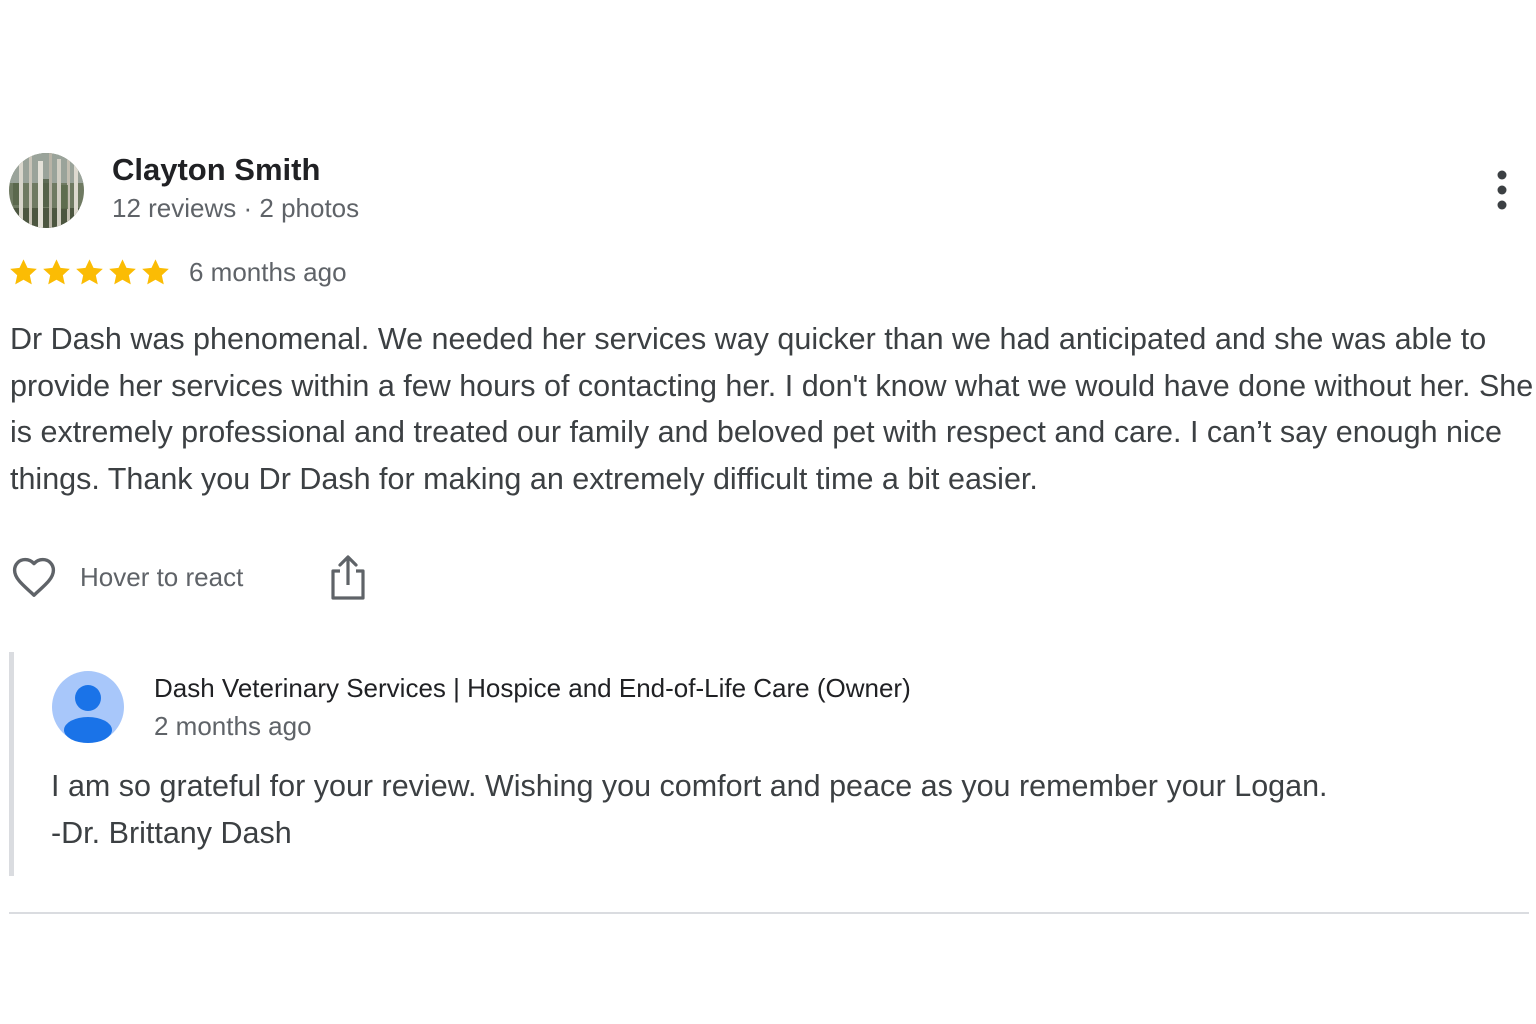  I want to click on owner-reply-signature: -Dr. Brittany Dash, so click(171, 833).